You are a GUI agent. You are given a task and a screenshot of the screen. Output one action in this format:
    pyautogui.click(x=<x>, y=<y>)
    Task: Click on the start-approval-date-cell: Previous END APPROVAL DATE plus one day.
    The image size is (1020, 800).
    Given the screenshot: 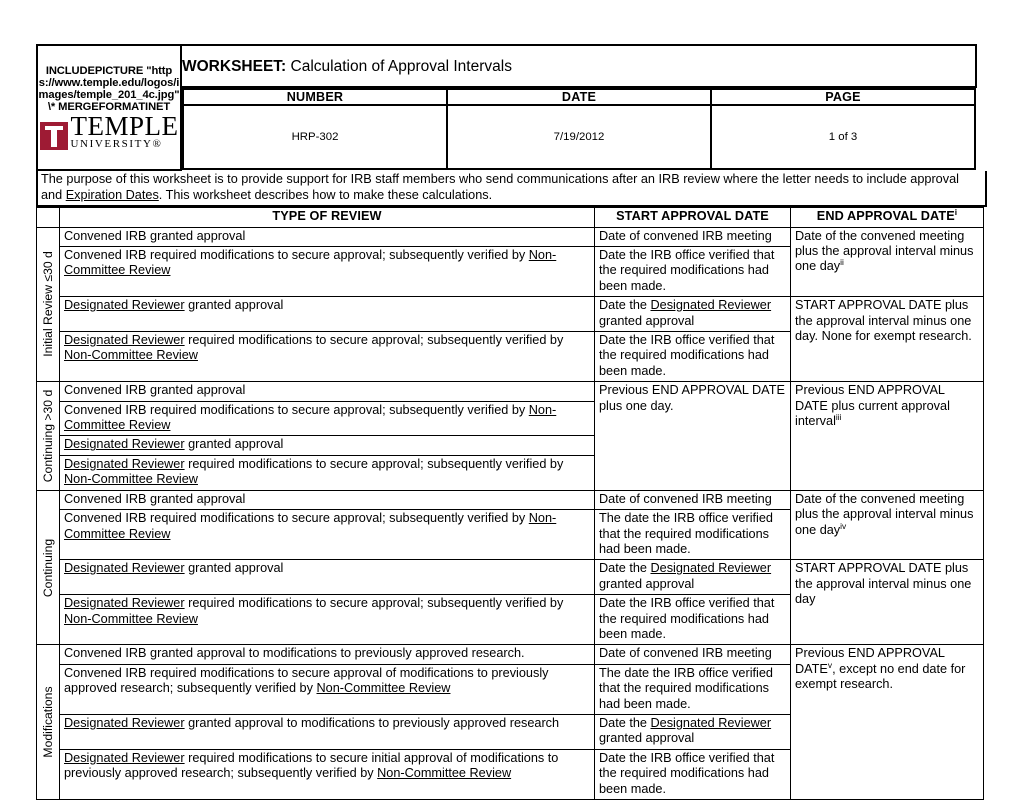 What is the action you would take?
    pyautogui.click(x=692, y=436)
    